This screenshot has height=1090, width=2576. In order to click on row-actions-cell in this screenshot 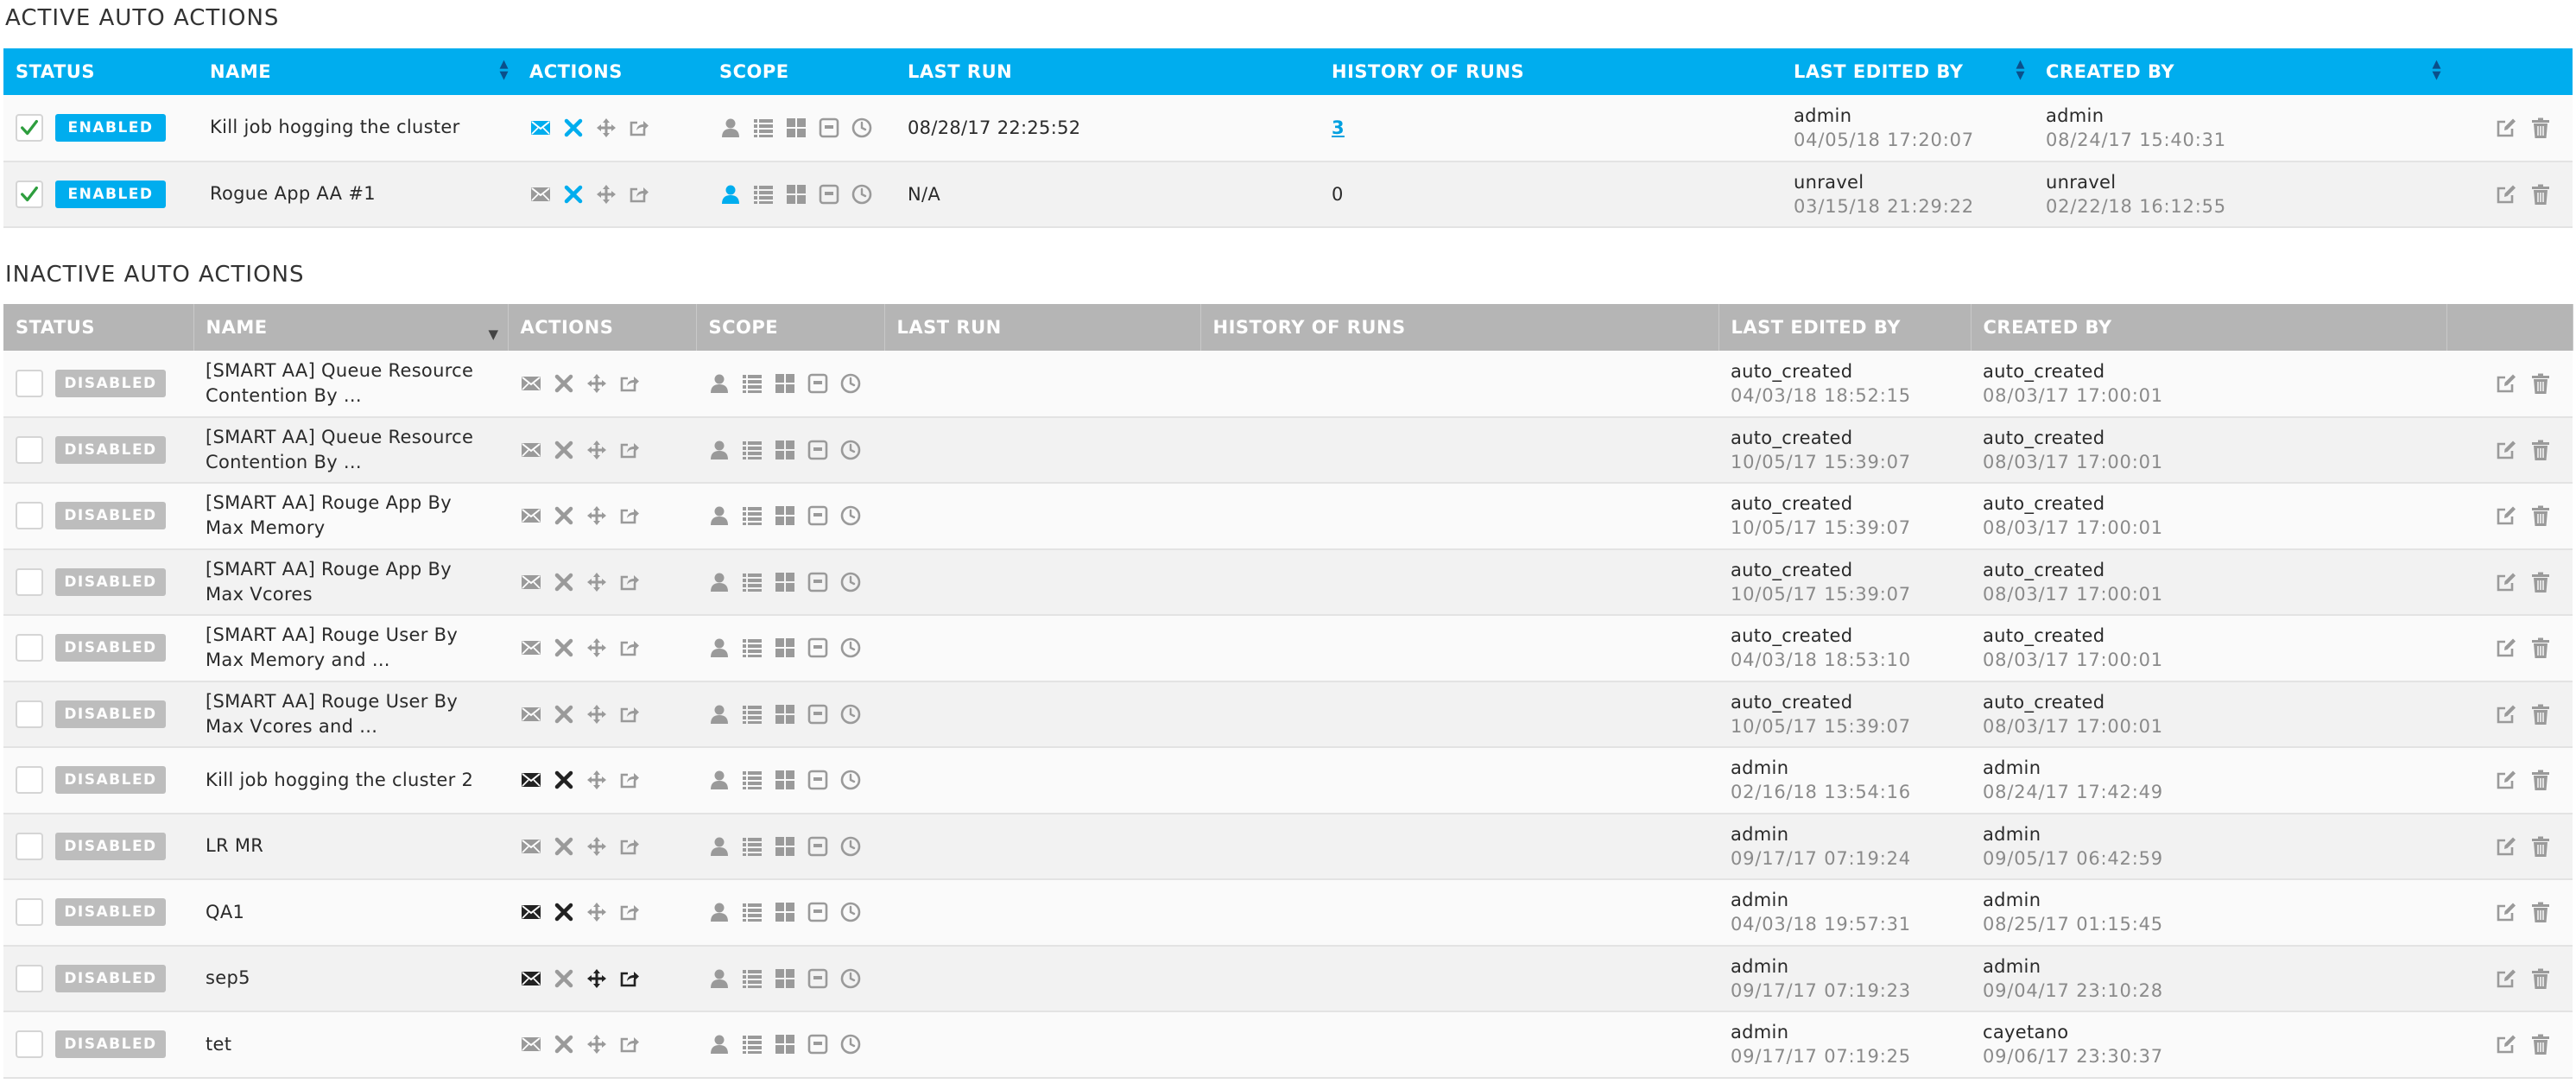, I will do `click(2509, 384)`.